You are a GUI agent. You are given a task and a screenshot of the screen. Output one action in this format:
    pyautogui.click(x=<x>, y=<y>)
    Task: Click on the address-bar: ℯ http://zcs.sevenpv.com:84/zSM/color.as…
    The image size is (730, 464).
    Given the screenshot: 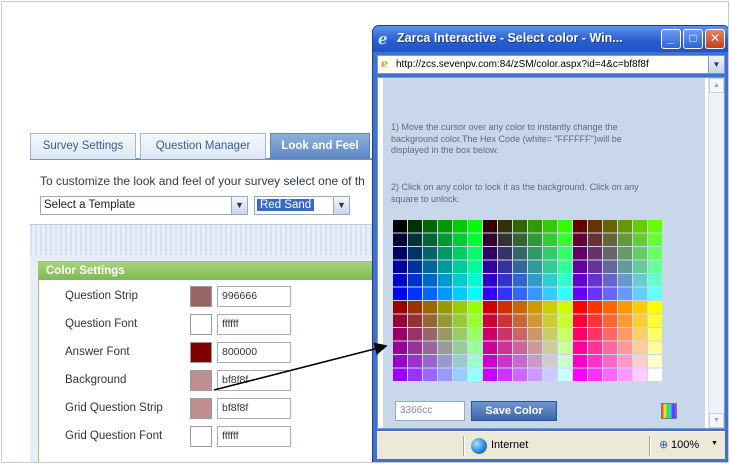 What is the action you would take?
    pyautogui.click(x=551, y=64)
    